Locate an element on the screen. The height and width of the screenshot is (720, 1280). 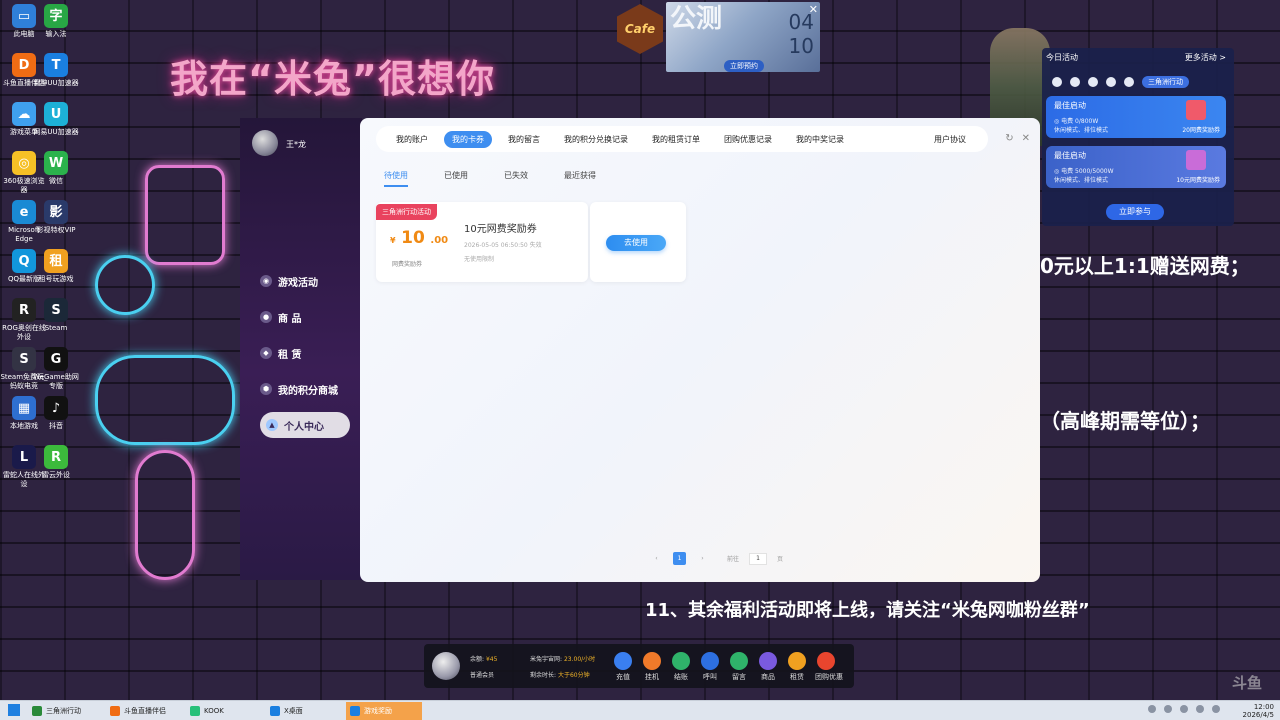
activity-card-reward: 10元网费奖励券 is located at coordinates (1198, 180).